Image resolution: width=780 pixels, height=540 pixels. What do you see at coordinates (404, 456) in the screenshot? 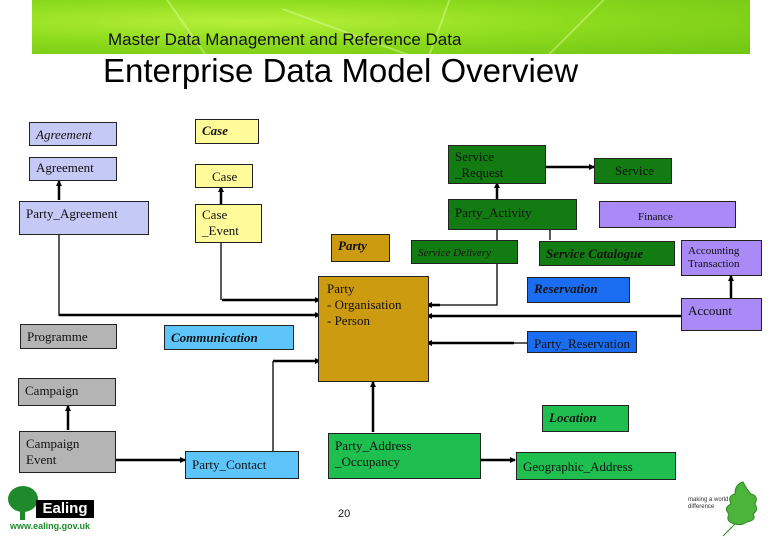
I see `entity-party-address-occupancy: Party_Address _Occupancy` at bounding box center [404, 456].